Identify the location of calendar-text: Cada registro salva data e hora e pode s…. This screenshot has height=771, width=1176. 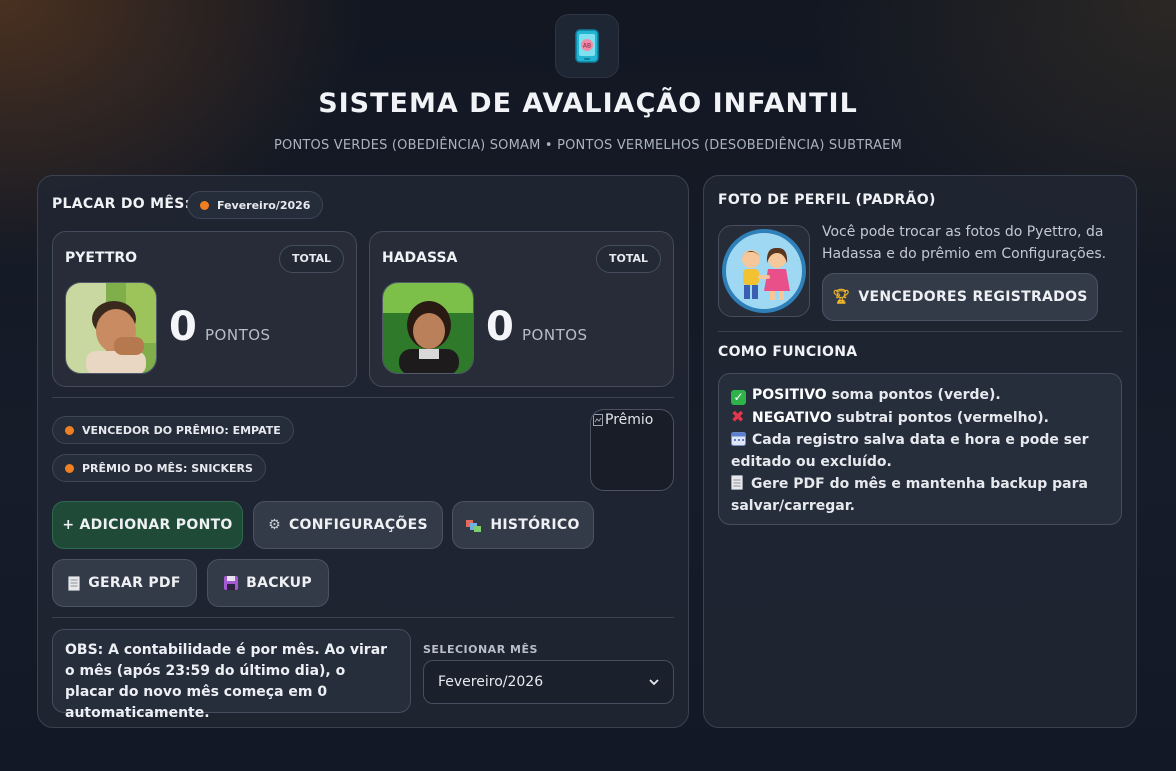
(910, 451).